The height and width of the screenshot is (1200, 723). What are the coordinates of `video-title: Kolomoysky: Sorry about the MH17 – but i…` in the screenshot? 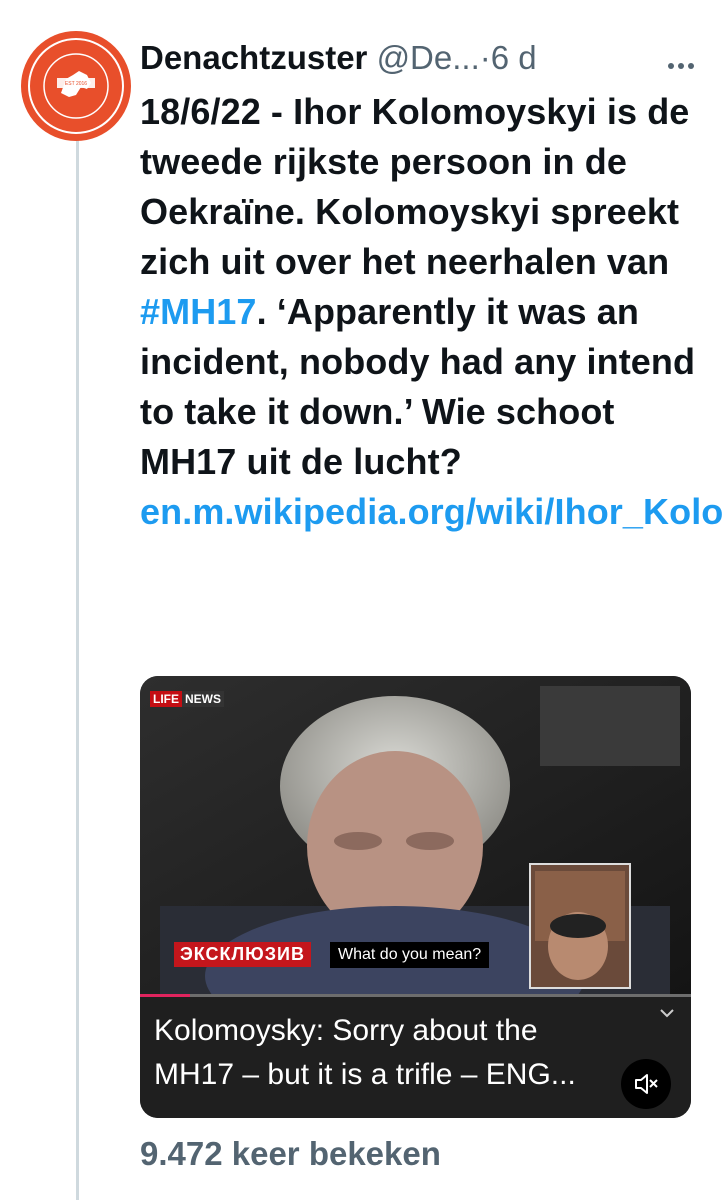 It's located at (384, 1053).